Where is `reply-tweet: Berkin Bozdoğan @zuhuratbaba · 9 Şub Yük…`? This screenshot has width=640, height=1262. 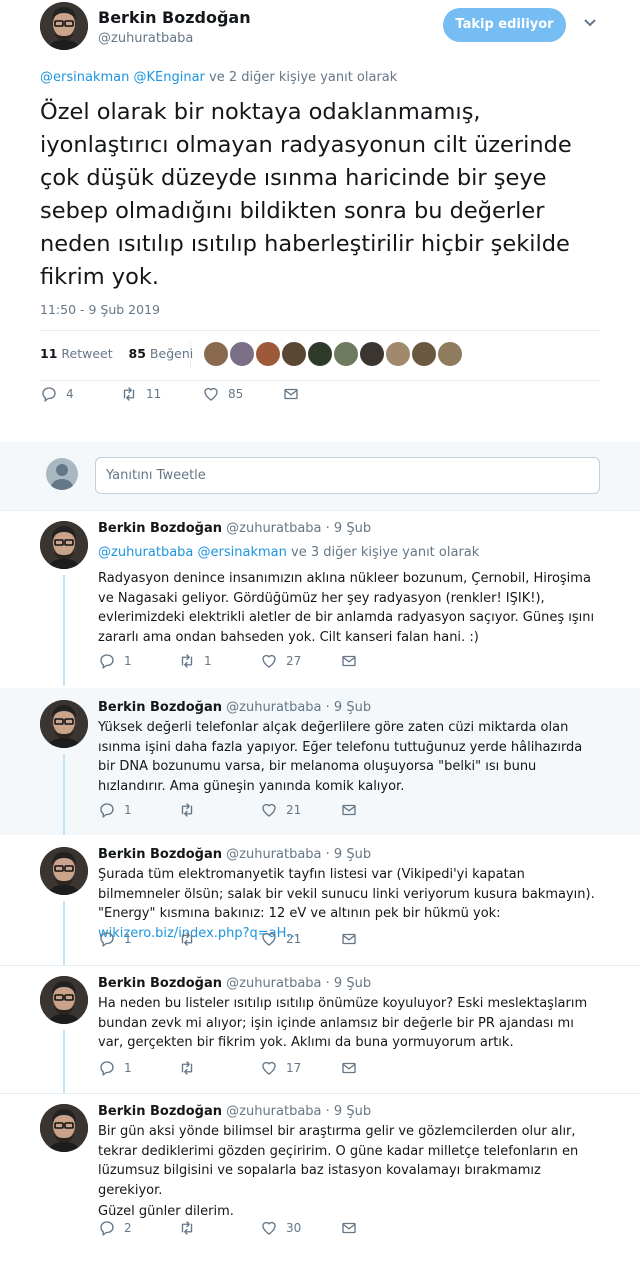 reply-tweet: Berkin Bozdoğan @zuhuratbaba · 9 Şub Yük… is located at coordinates (320, 761).